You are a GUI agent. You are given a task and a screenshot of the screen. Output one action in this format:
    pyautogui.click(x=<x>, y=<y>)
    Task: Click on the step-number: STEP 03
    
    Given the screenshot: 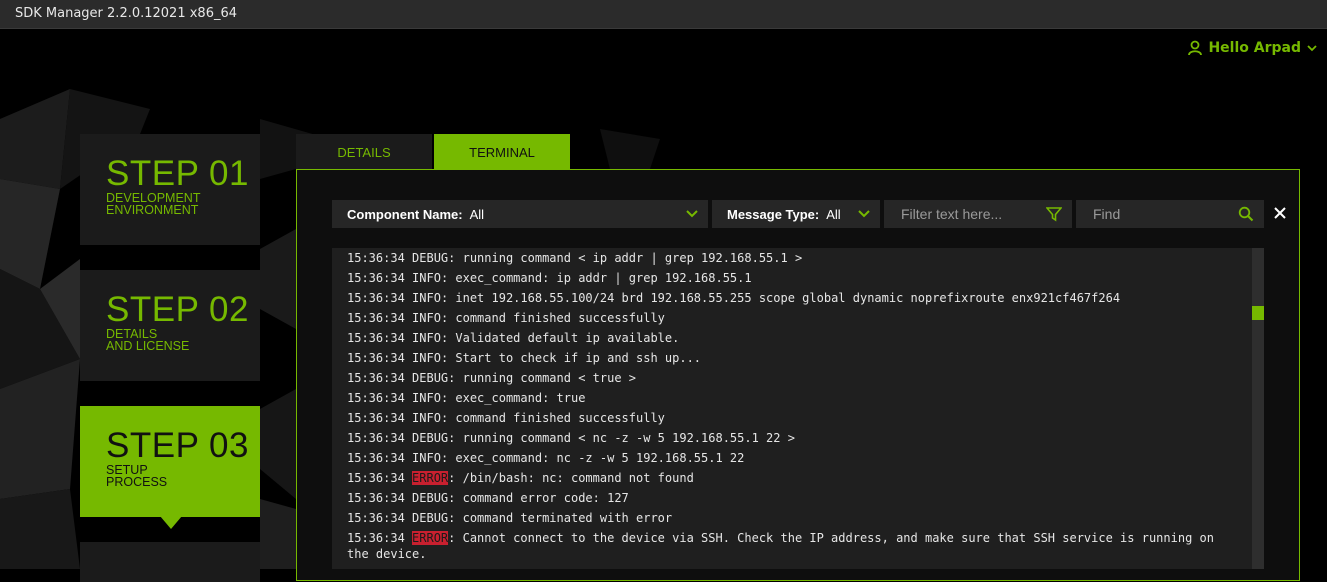 What is the action you would take?
    pyautogui.click(x=177, y=445)
    